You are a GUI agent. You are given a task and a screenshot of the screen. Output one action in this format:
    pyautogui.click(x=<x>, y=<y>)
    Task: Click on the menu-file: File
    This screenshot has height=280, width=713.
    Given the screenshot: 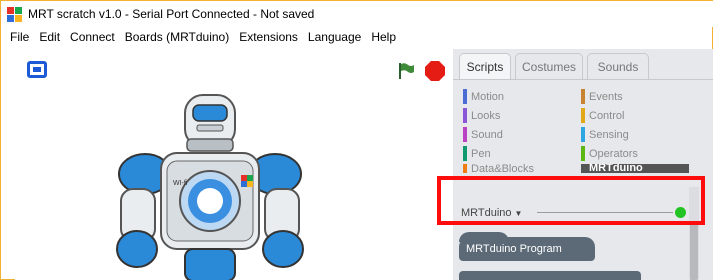 What is the action you would take?
    pyautogui.click(x=19, y=37)
    